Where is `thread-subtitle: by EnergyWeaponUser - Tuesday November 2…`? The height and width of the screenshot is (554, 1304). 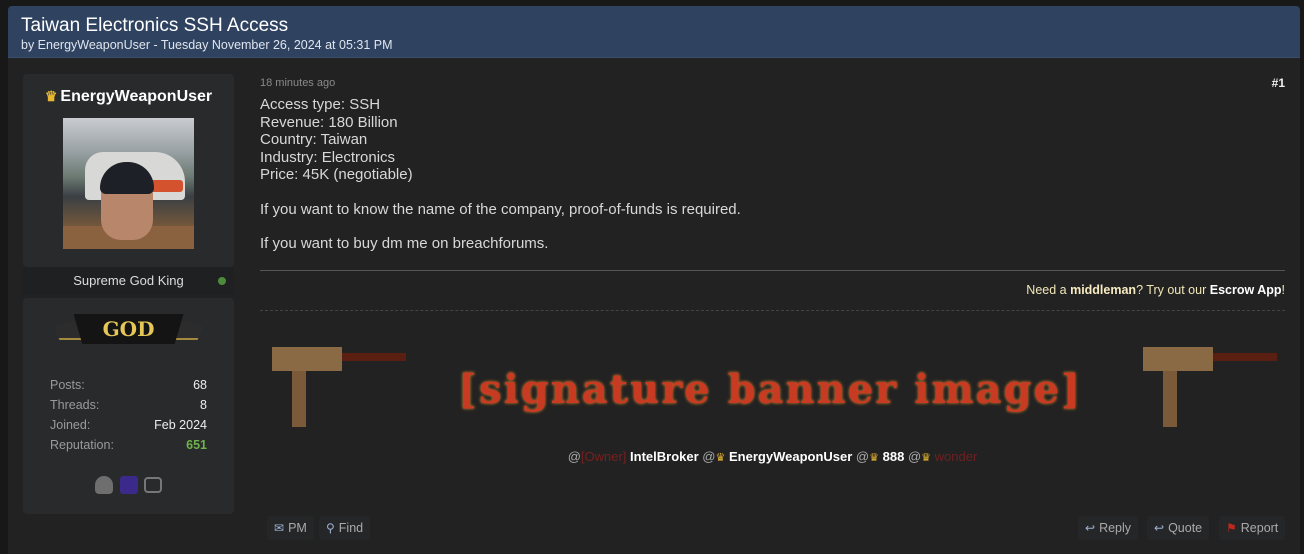 thread-subtitle: by EnergyWeaponUser - Tuesday November 2… is located at coordinates (207, 45).